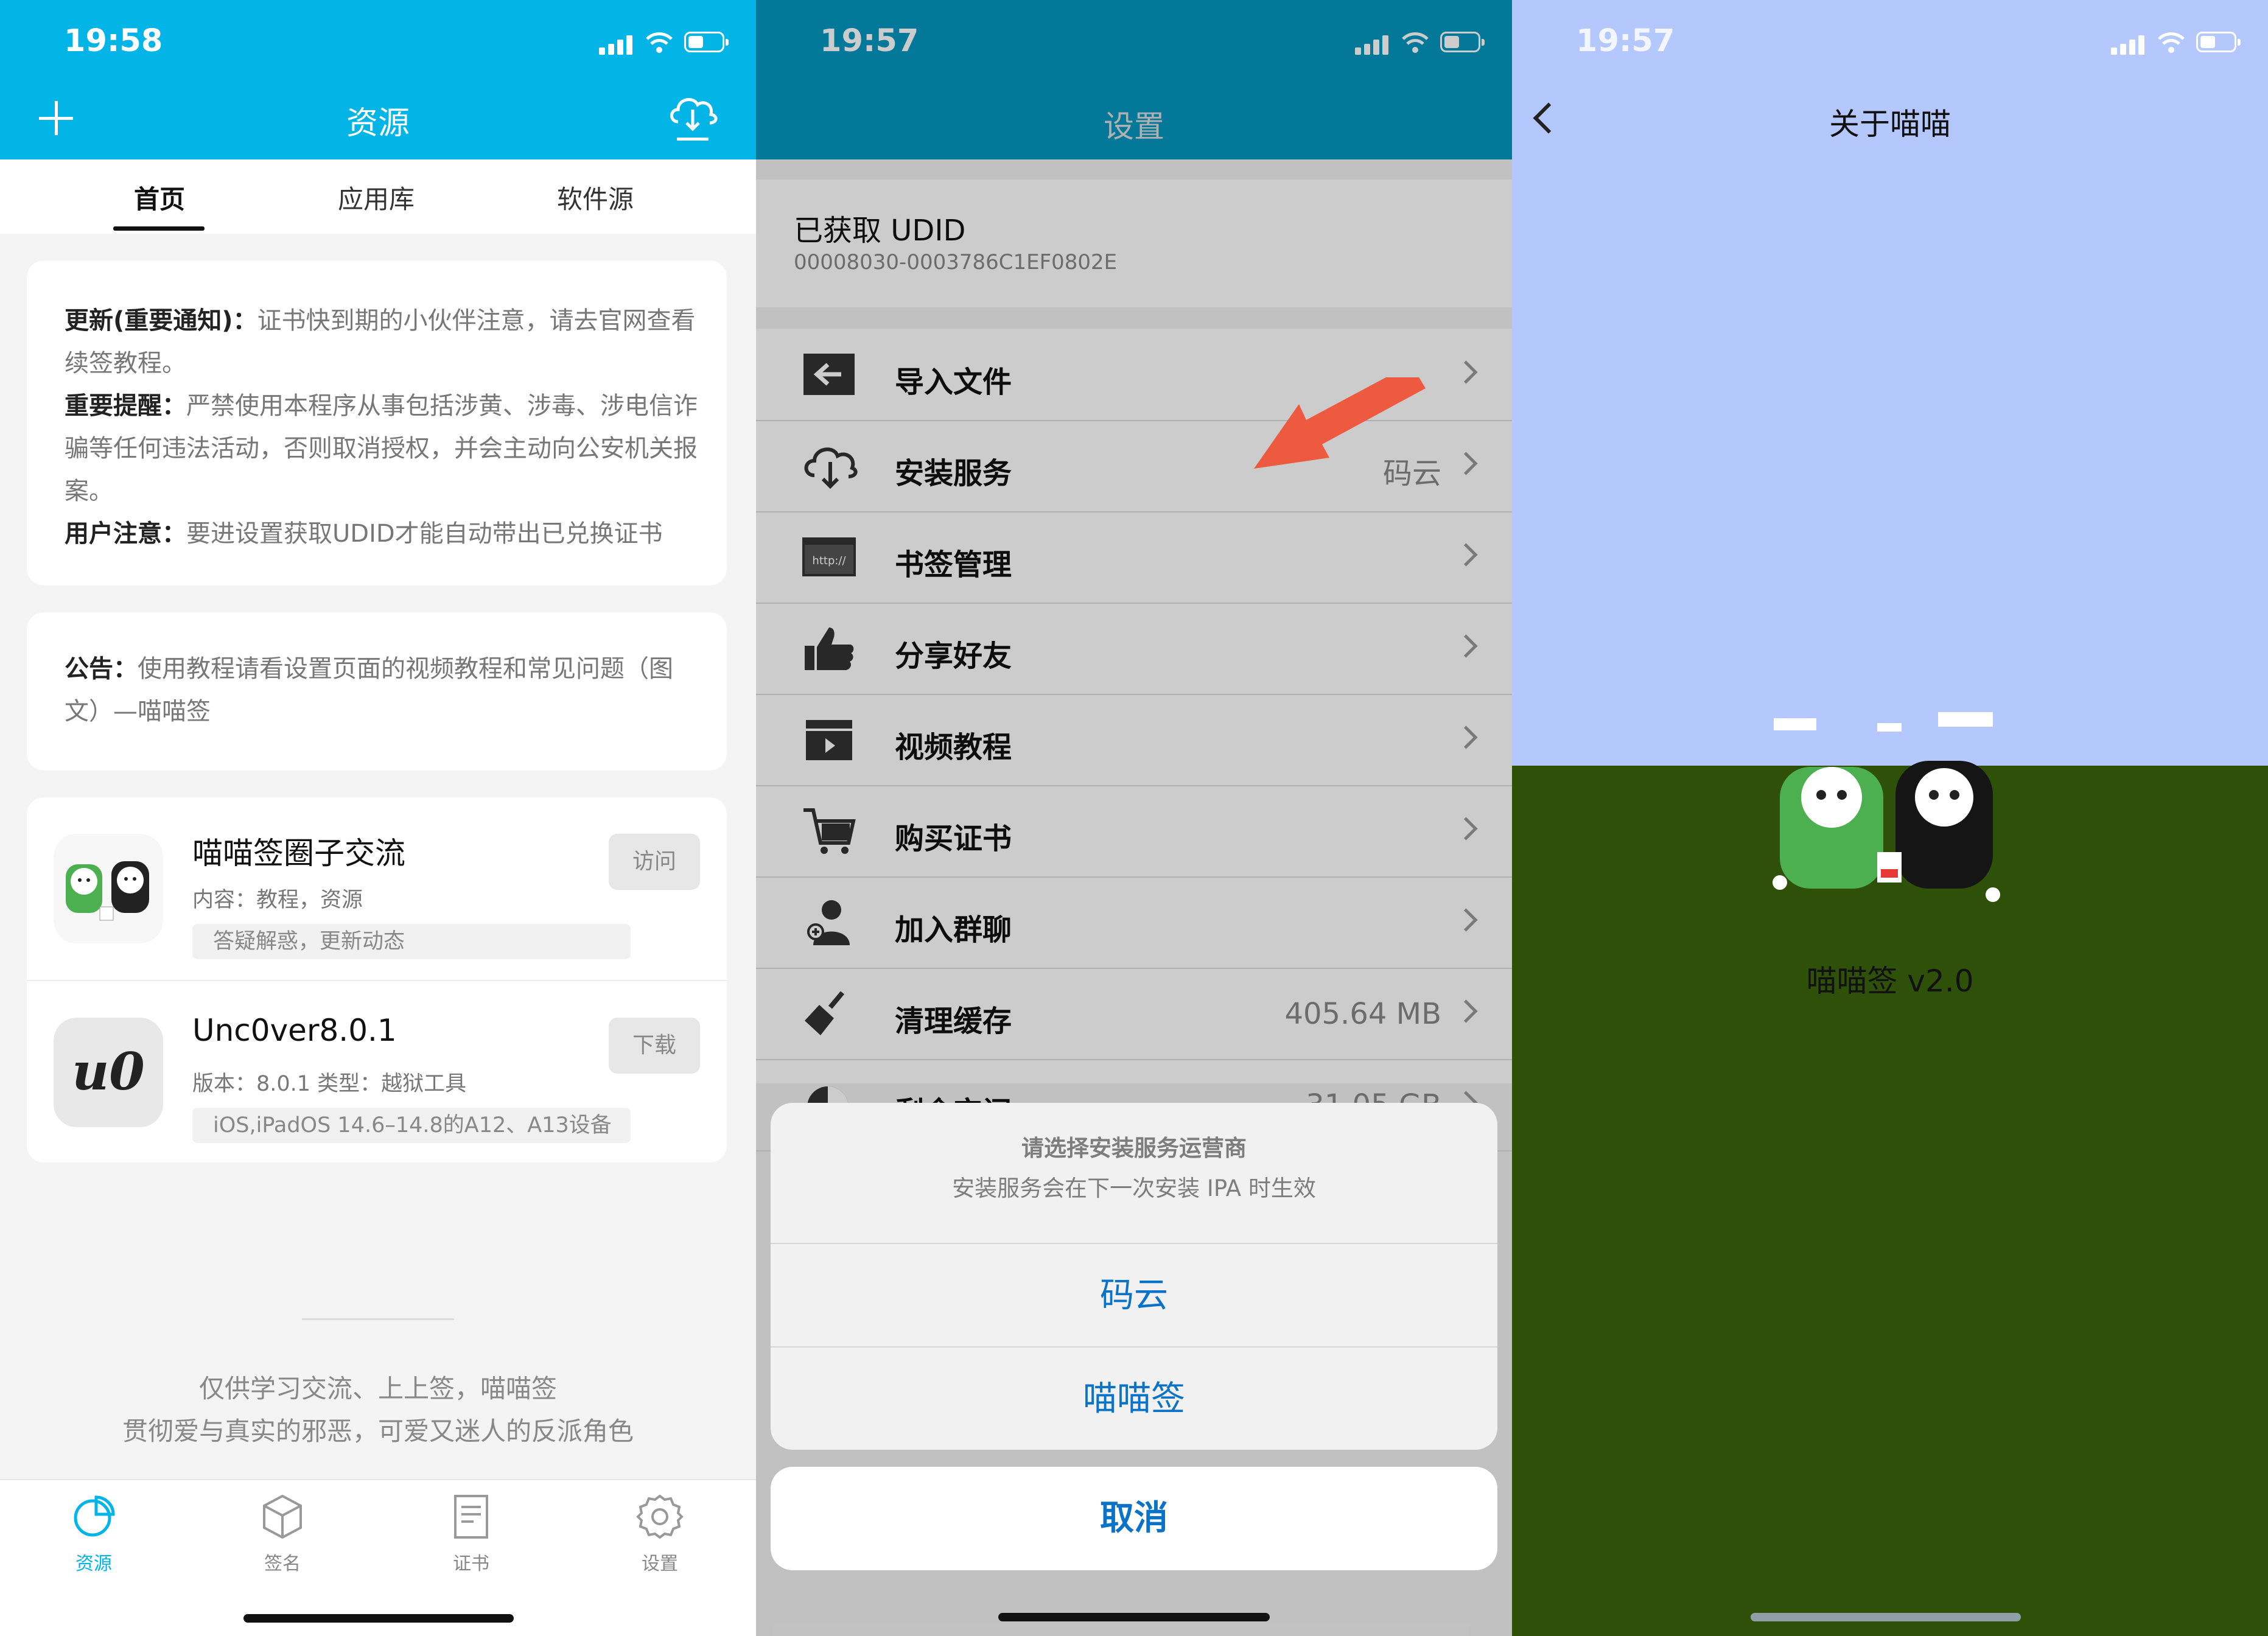 The image size is (2268, 1636). What do you see at coordinates (282, 1564) in the screenshot?
I see `tabbar-label: 签名` at bounding box center [282, 1564].